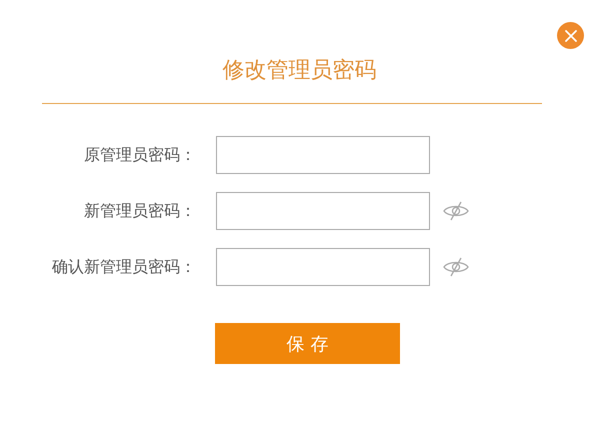 This screenshot has width=600, height=436. Describe the element at coordinates (300, 71) in the screenshot. I see `dialog-title: 修改管理员密码` at that location.